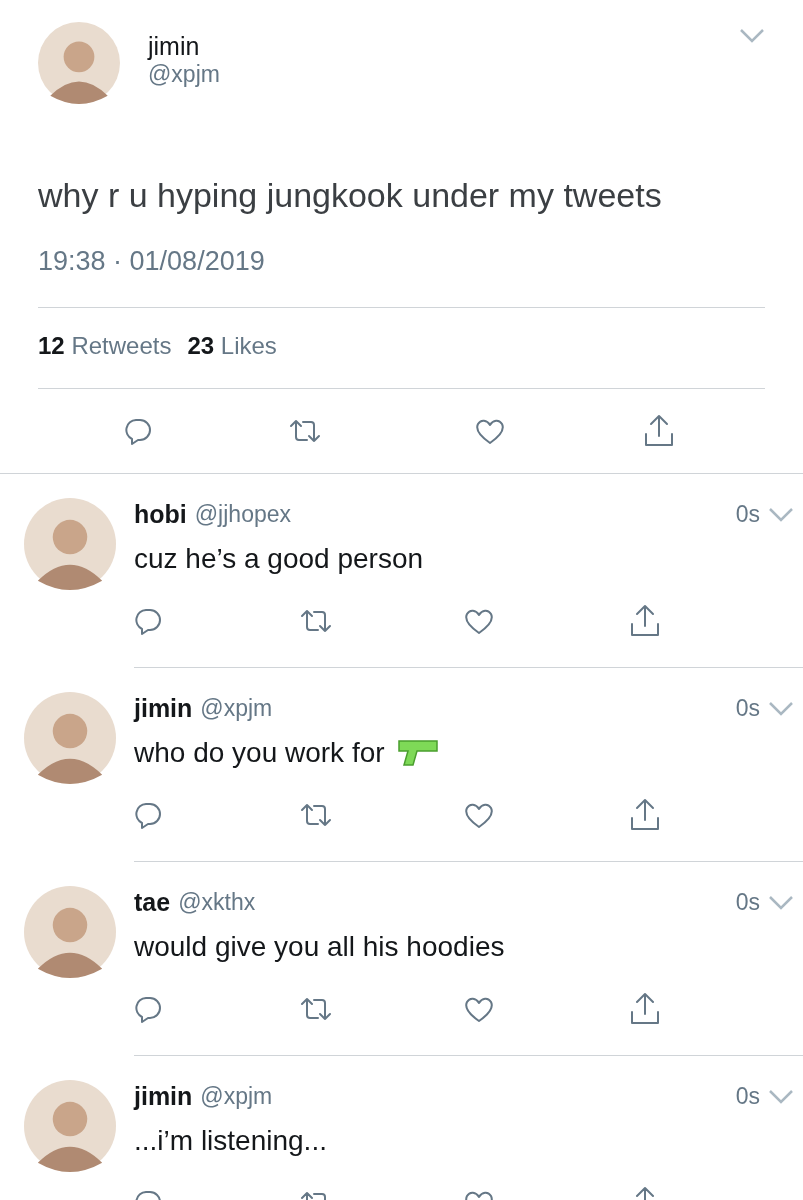 The height and width of the screenshot is (1200, 803). Describe the element at coordinates (160, 514) in the screenshot. I see `reply-author-name: hobi` at that location.